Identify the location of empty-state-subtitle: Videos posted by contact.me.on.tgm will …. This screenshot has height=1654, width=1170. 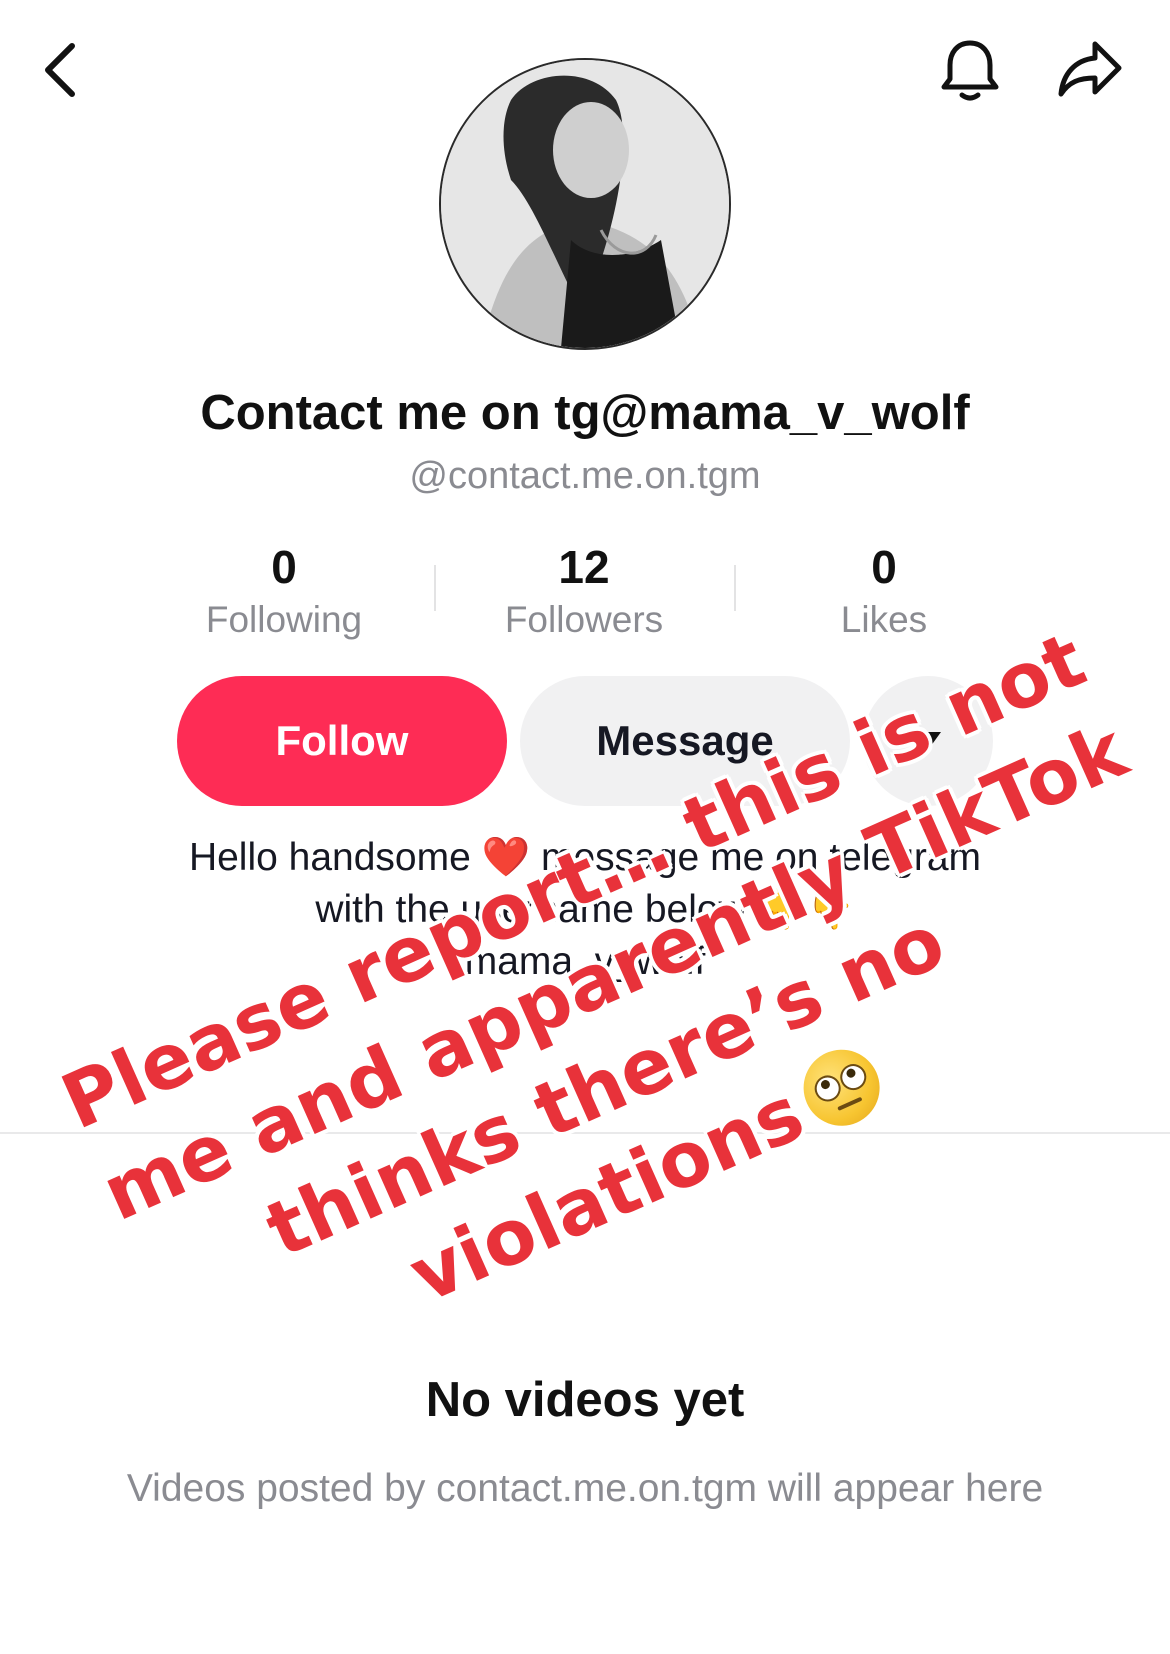
(585, 1488).